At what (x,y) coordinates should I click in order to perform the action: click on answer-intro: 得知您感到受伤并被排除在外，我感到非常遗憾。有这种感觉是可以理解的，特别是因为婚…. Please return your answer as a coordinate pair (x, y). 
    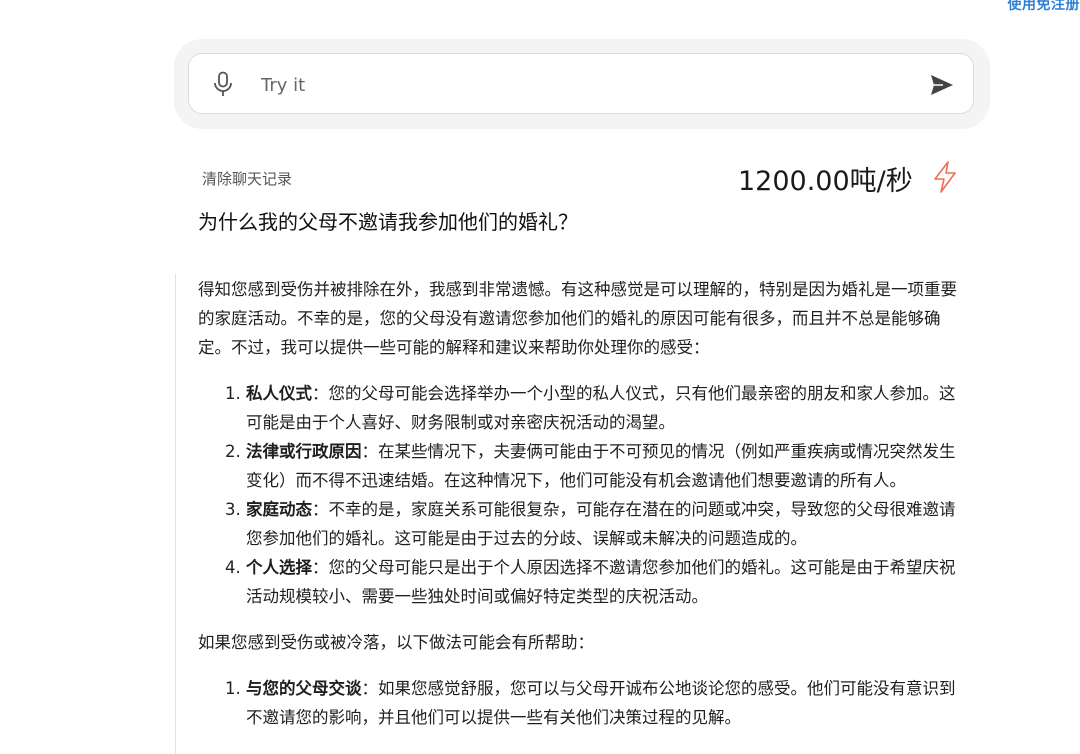
    Looking at the image, I should click on (577, 318).